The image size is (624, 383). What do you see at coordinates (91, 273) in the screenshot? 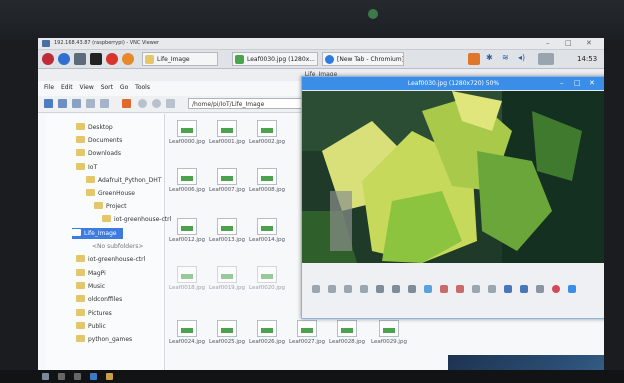
I see `tree-item-magpi: MagPi` at bounding box center [91, 273].